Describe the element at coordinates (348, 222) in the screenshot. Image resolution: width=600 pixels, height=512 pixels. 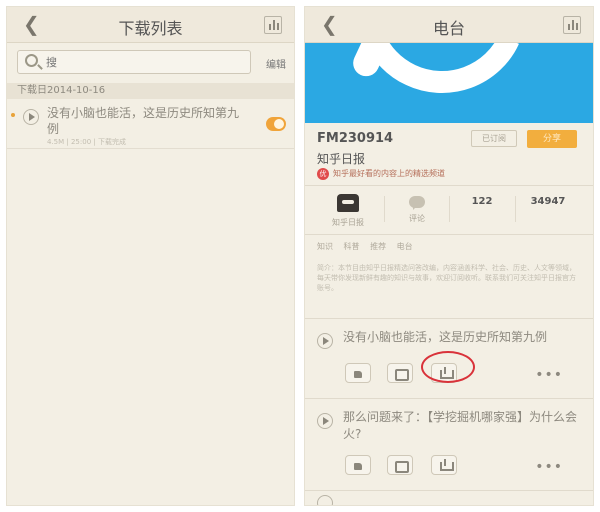
I see `host-label: 知乎日报` at that location.